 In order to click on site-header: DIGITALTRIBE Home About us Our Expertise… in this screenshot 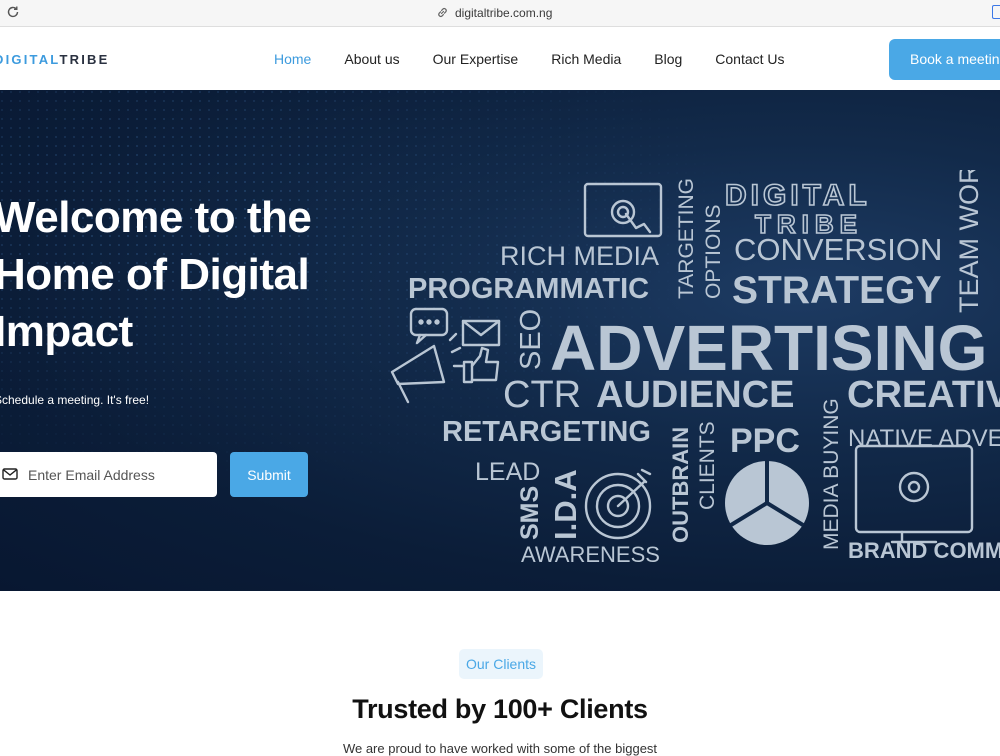, I will do `click(500, 58)`.